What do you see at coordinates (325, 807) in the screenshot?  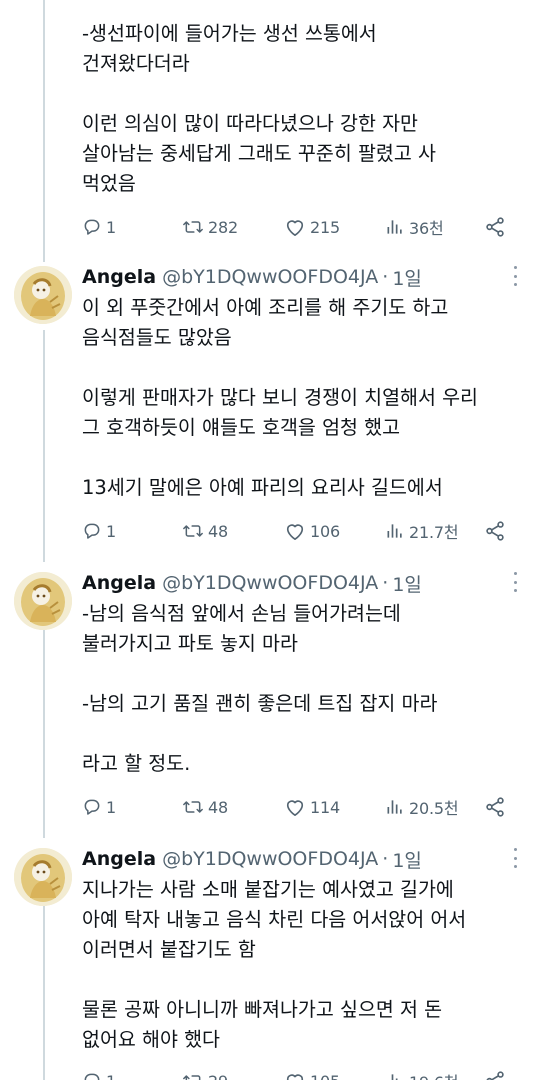 I see `like-count: 114` at bounding box center [325, 807].